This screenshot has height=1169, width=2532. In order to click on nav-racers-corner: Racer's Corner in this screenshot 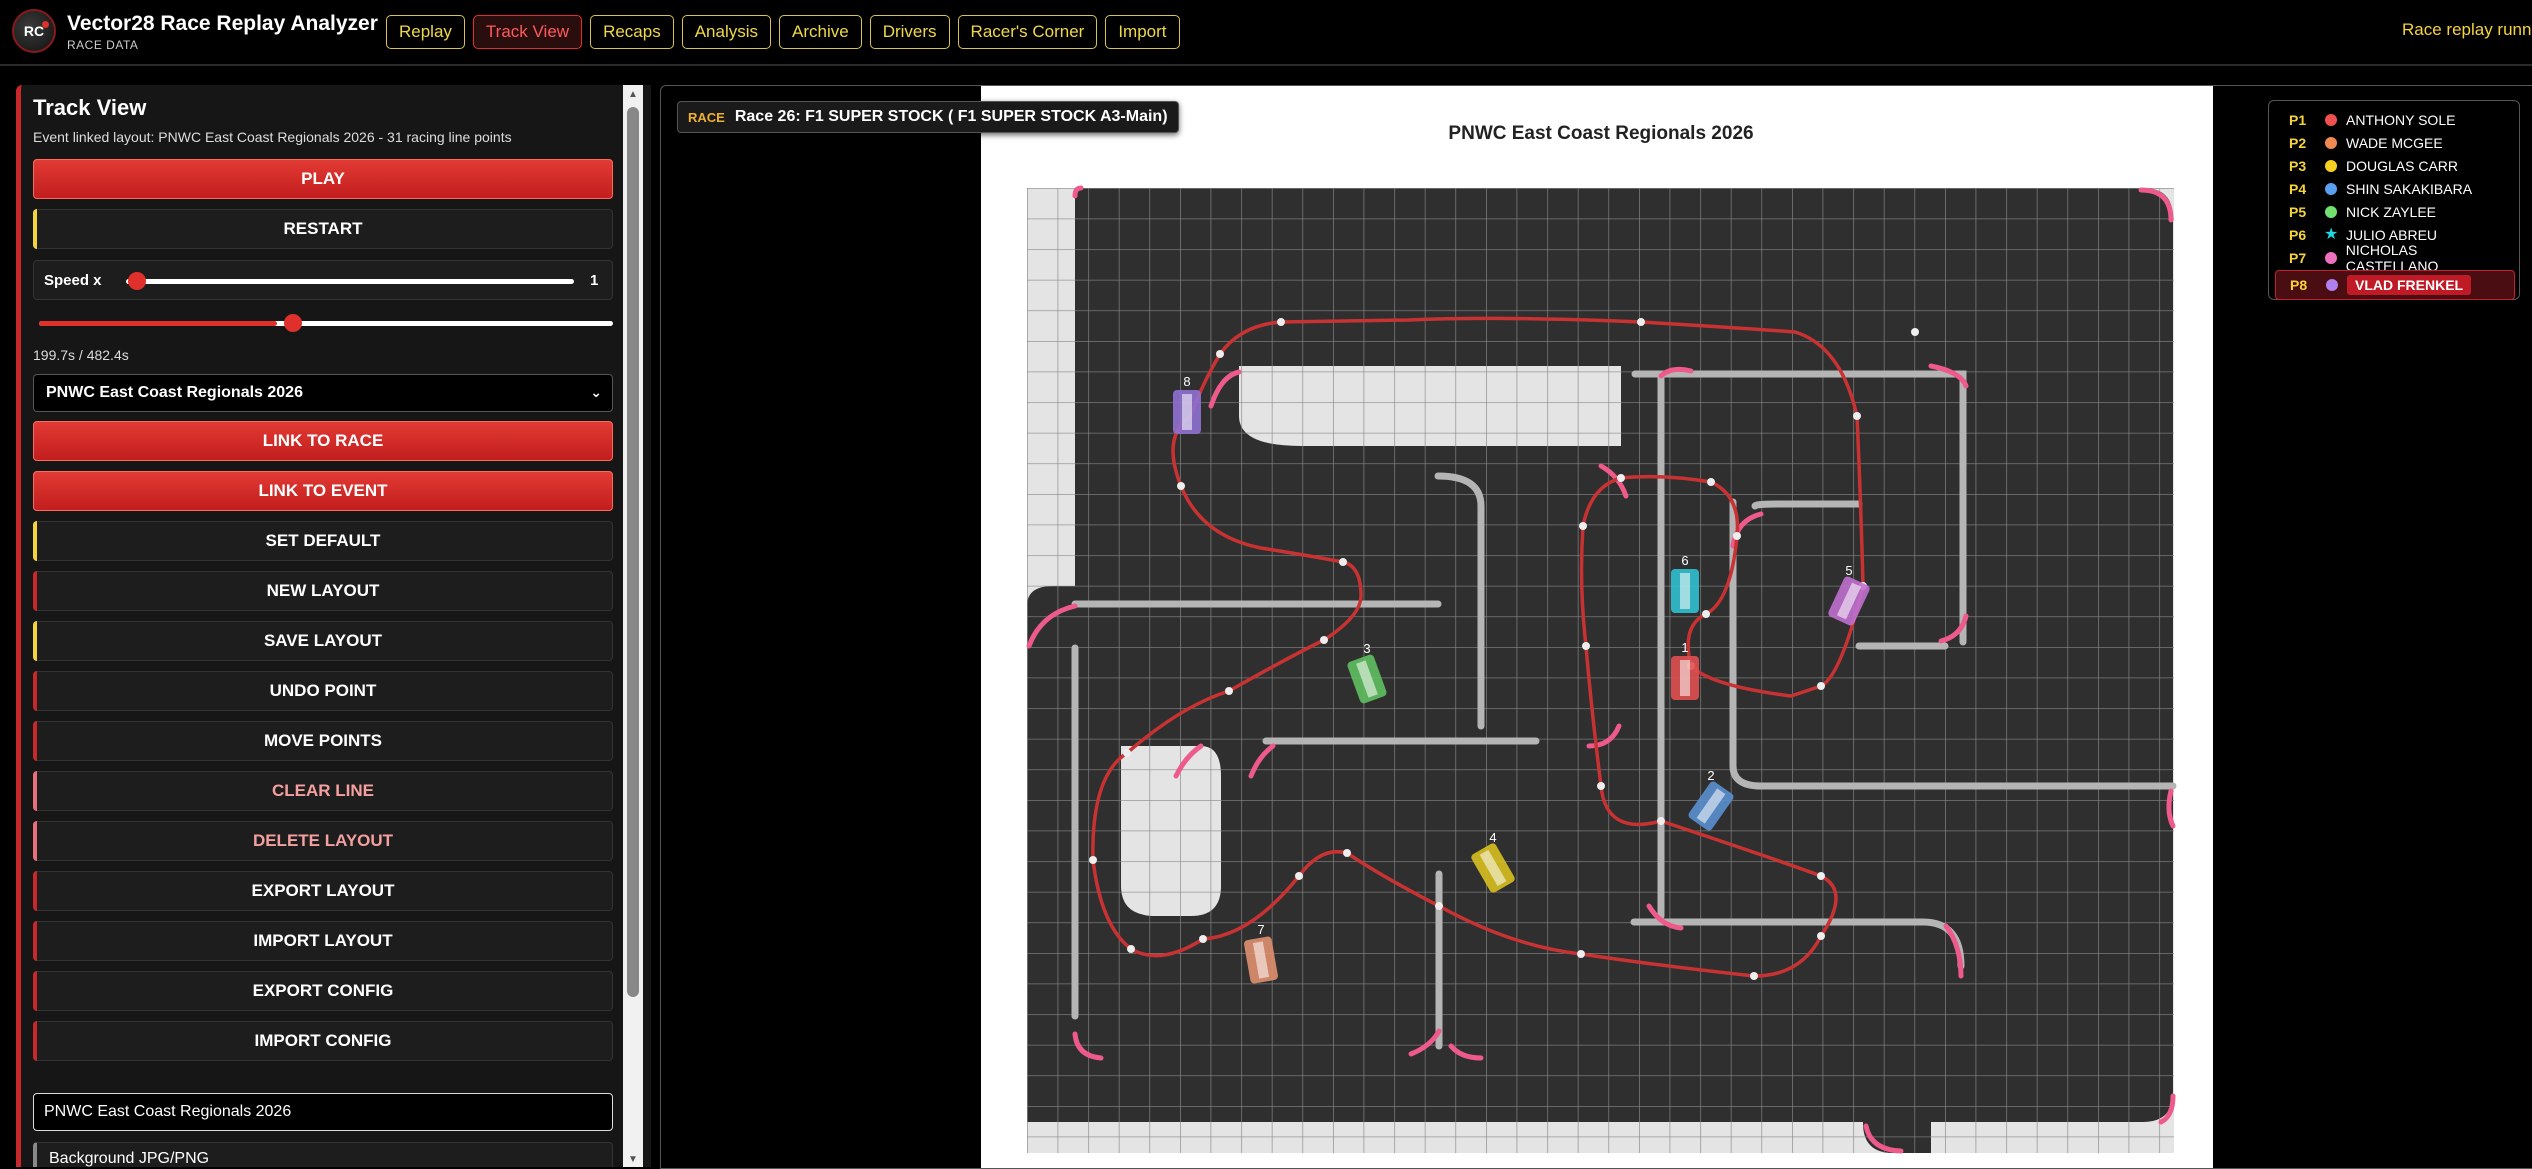, I will do `click(1027, 32)`.